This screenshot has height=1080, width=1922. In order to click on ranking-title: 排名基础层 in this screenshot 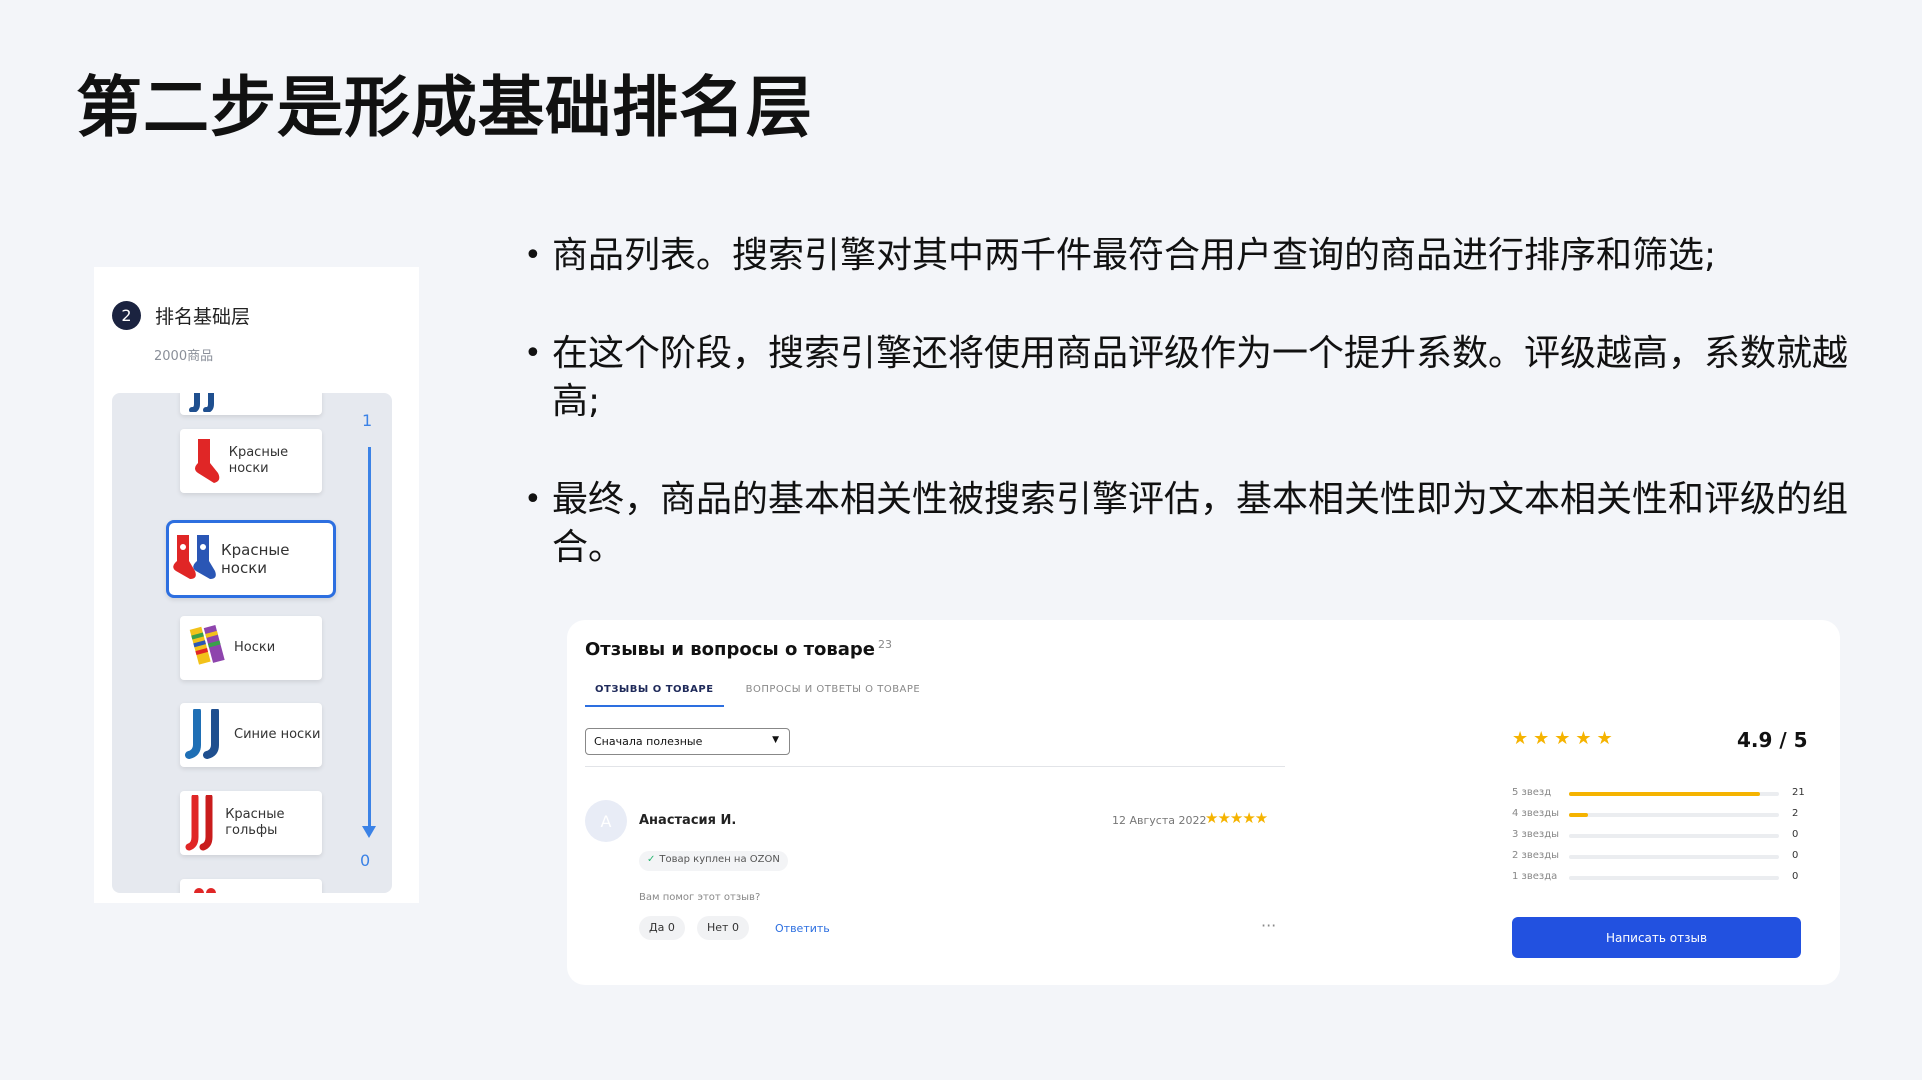, I will do `click(203, 317)`.